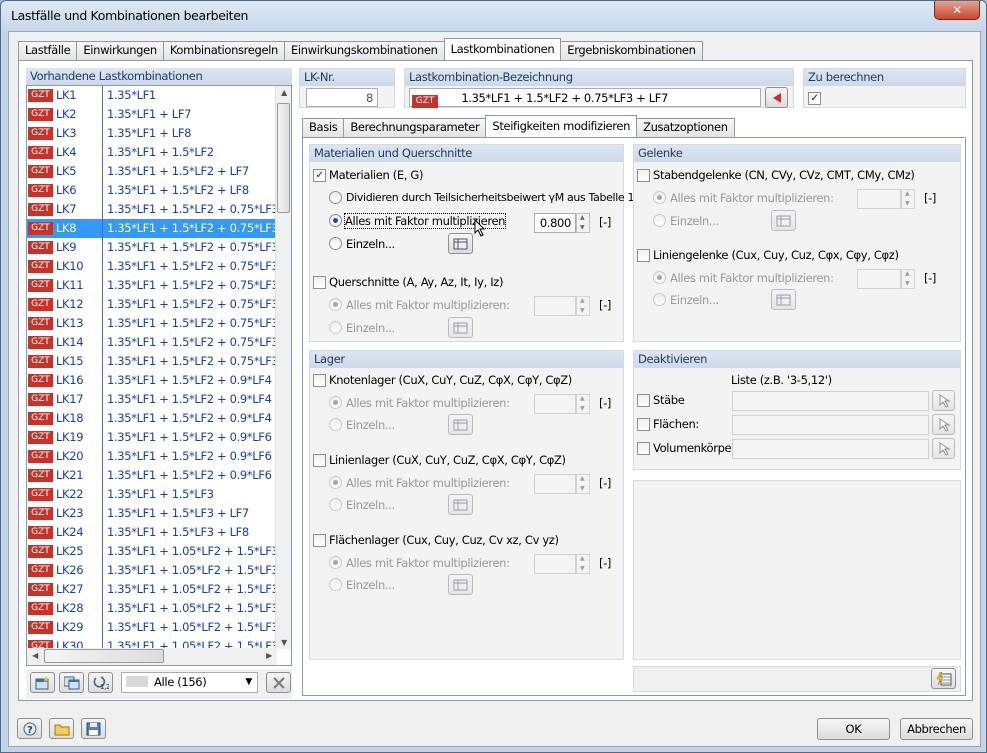 This screenshot has height=753, width=987. What do you see at coordinates (335, 402) in the screenshot?
I see `knoten-multiply-radio` at bounding box center [335, 402].